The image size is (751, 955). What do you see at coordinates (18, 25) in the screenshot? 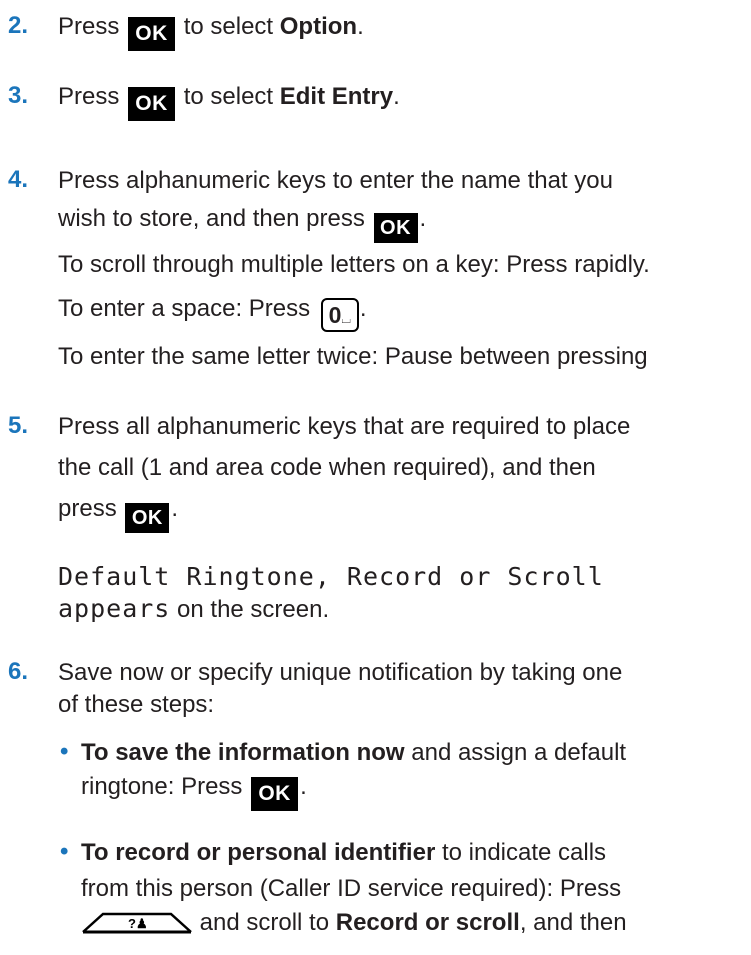
I see `step-number: 2.` at bounding box center [18, 25].